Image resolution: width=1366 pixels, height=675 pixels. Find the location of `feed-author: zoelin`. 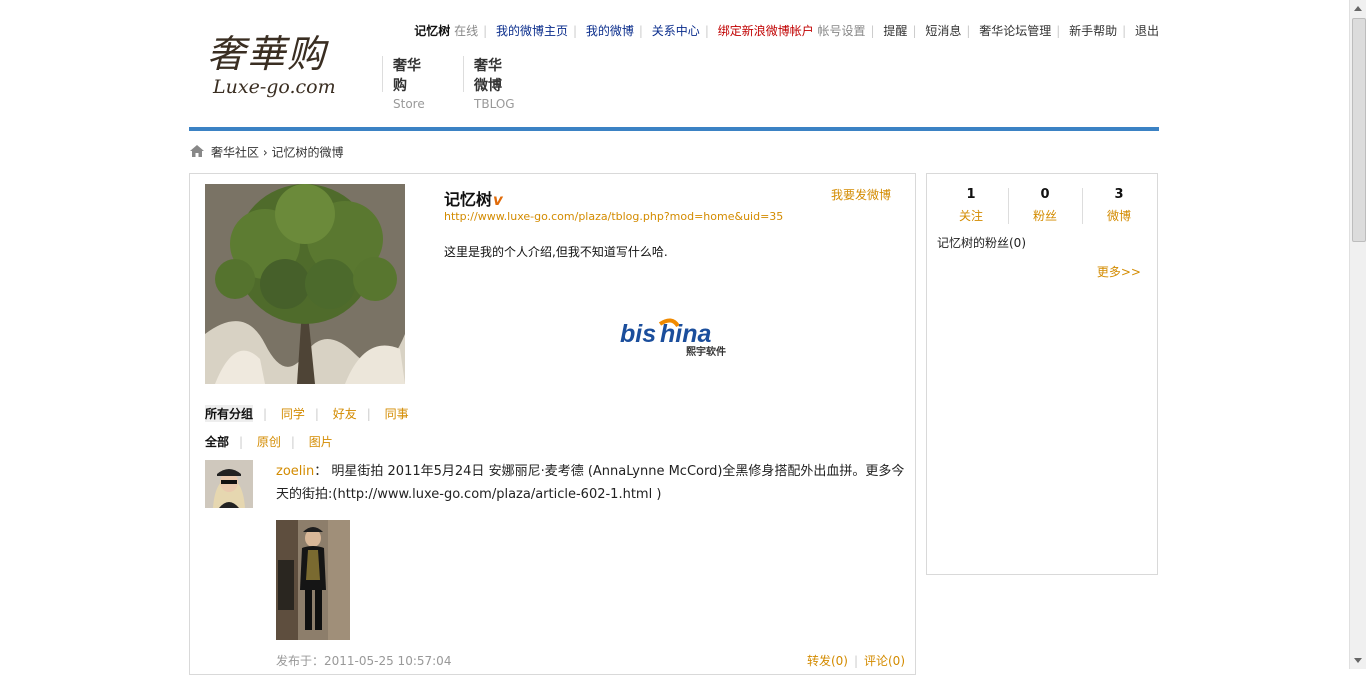

feed-author: zoelin is located at coordinates (295, 471).